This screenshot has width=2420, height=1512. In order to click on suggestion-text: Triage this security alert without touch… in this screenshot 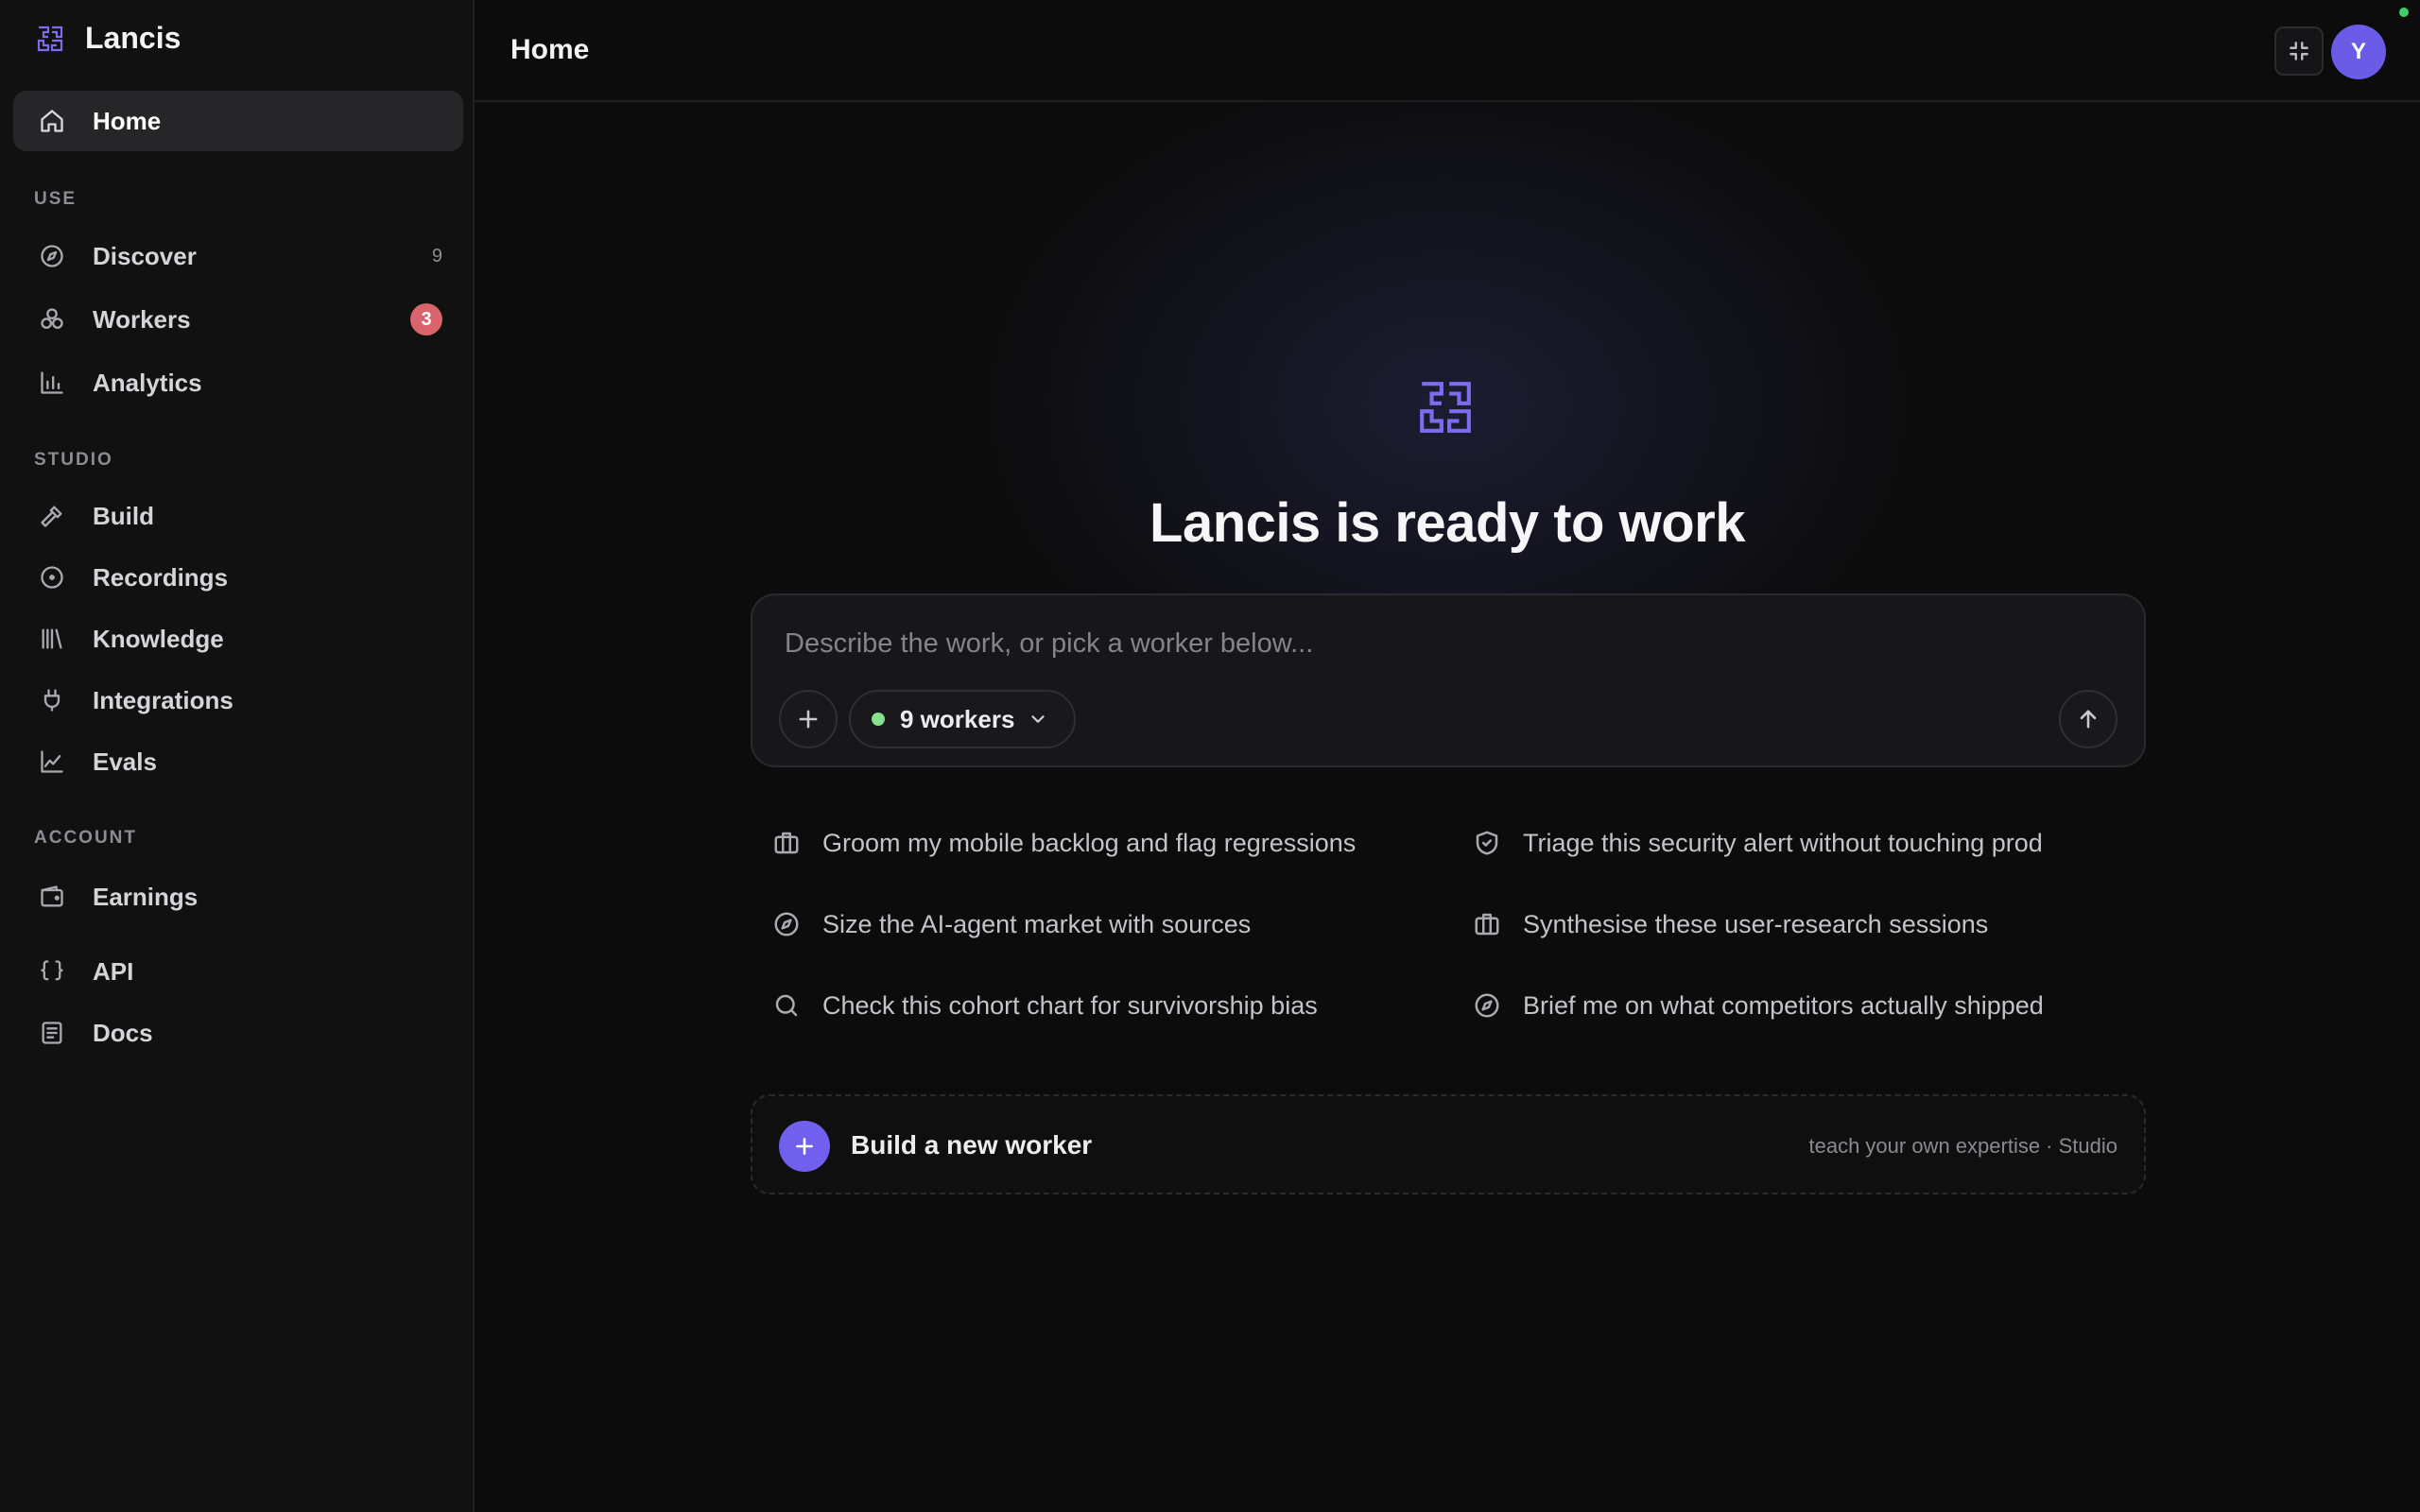, I will do `click(1783, 842)`.